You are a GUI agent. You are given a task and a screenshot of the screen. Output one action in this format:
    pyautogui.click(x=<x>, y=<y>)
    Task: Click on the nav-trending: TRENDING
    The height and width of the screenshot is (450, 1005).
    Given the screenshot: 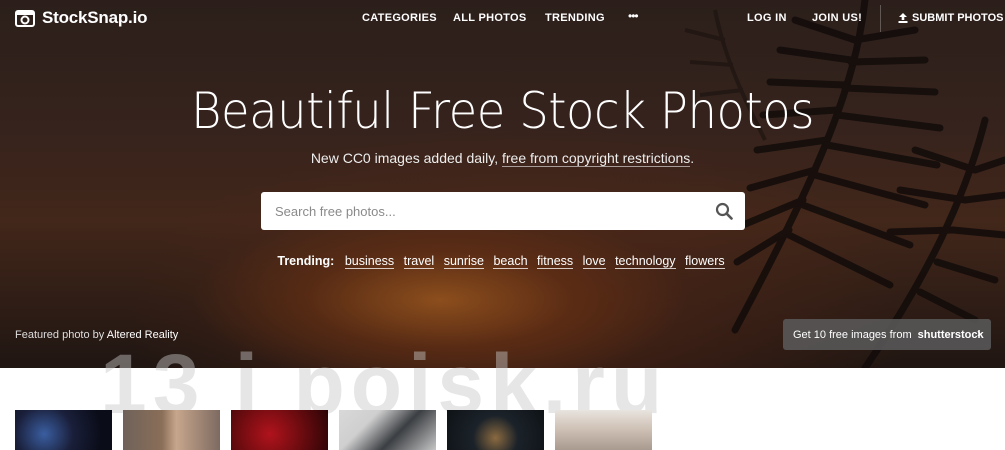 What is the action you would take?
    pyautogui.click(x=575, y=18)
    